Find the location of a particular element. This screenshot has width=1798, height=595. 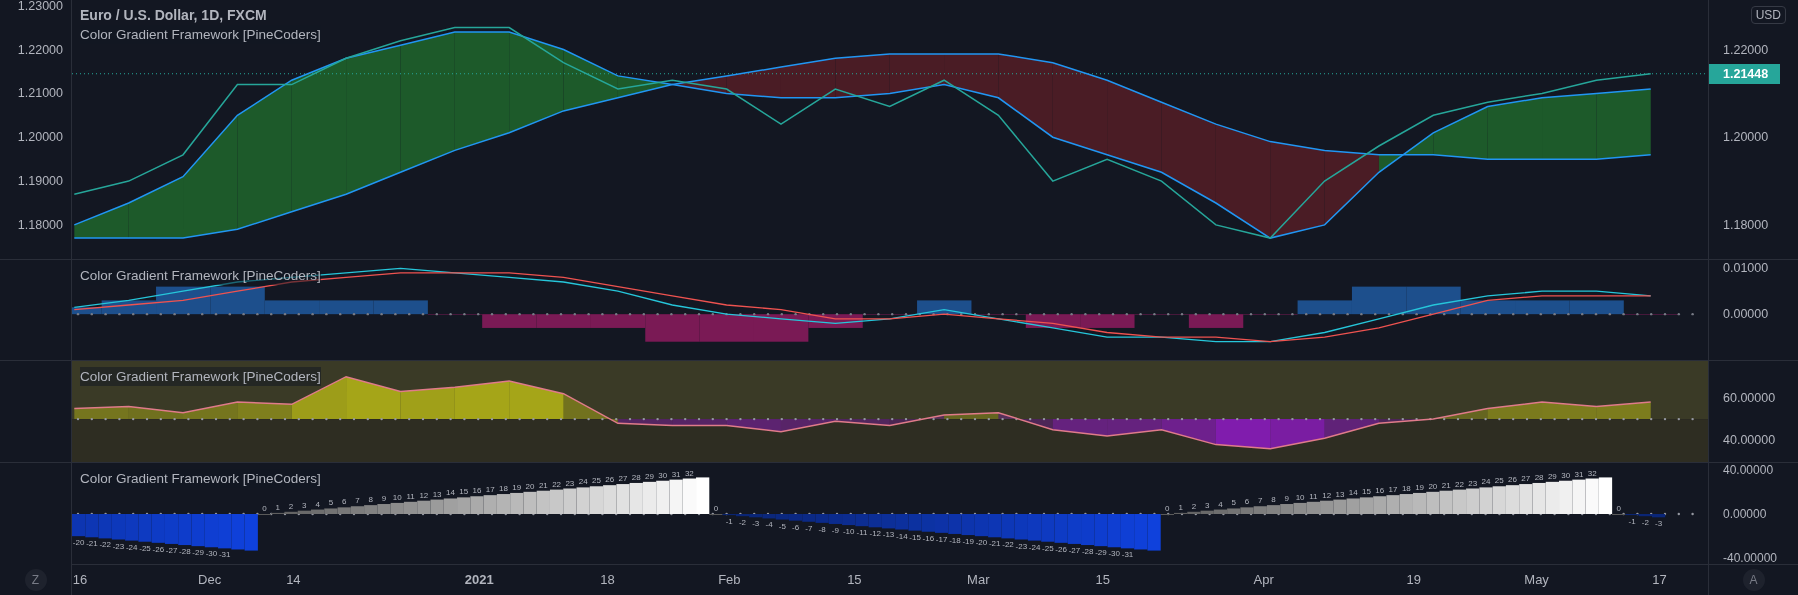

bar-value-label: 25 is located at coordinates (596, 481).